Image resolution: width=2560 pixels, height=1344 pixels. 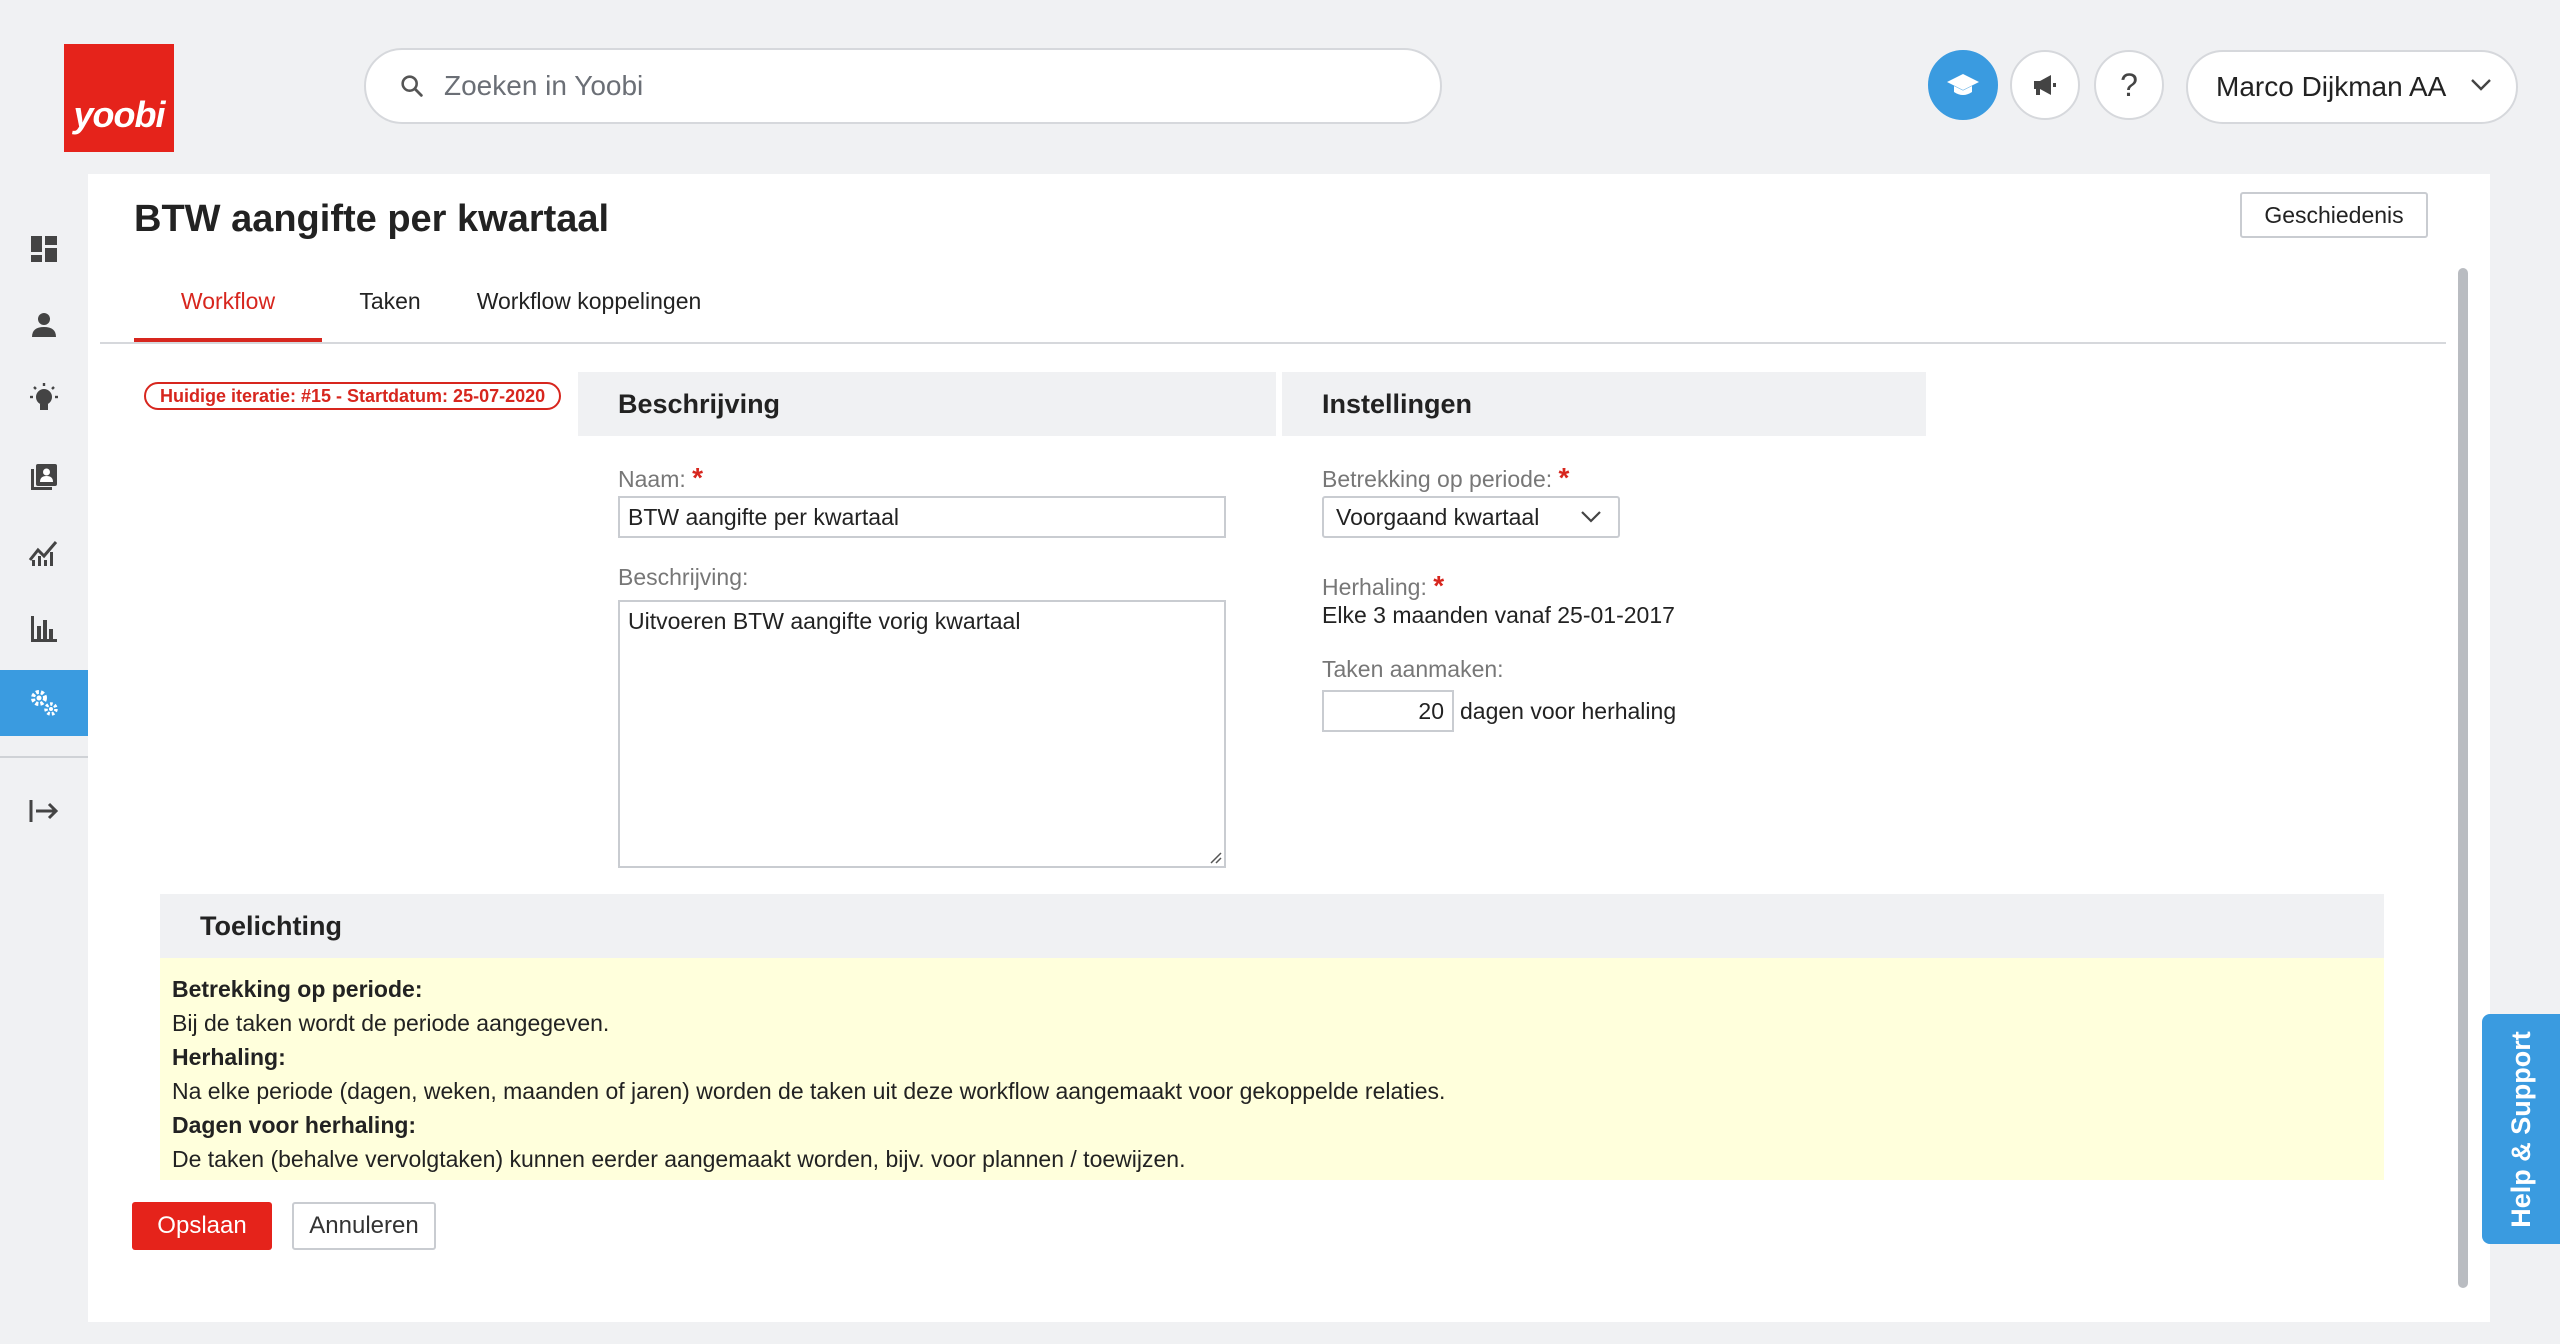 I want to click on resize-grip-icon, so click(x=1215, y=857).